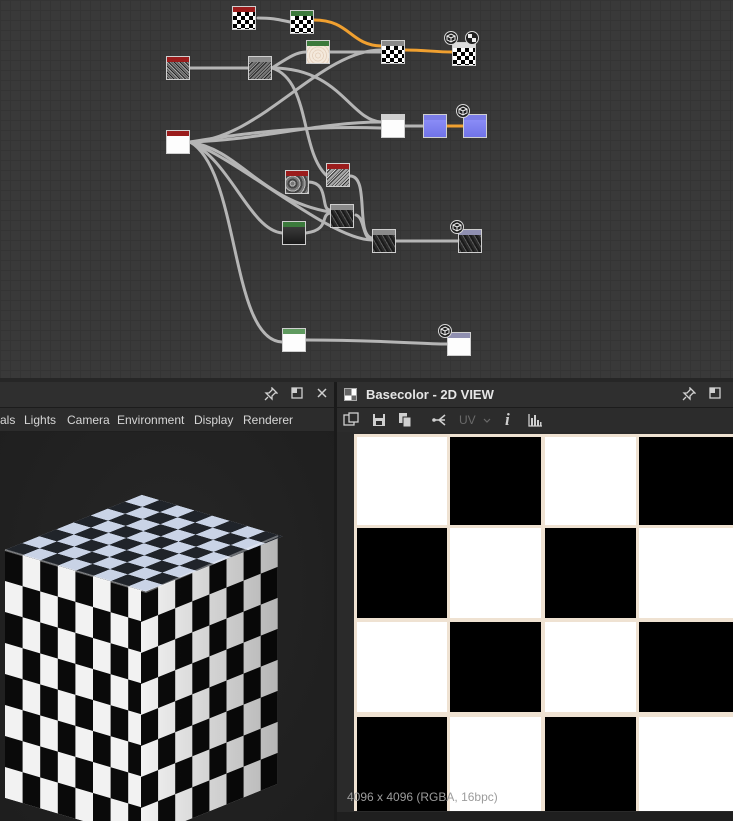 This screenshot has width=733, height=821. I want to click on histogram-icon, so click(535, 420).